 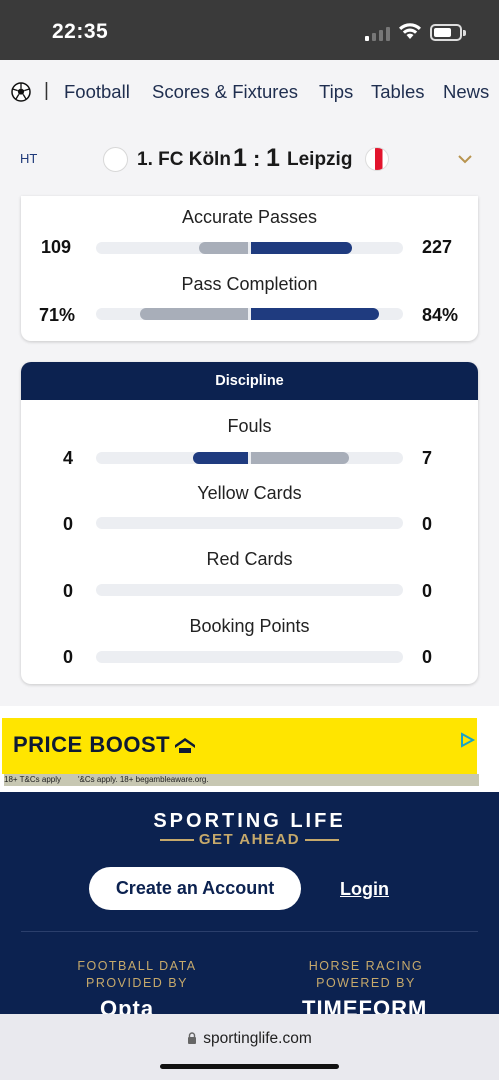 What do you see at coordinates (97, 92) in the screenshot?
I see `nav-item-football: Football` at bounding box center [97, 92].